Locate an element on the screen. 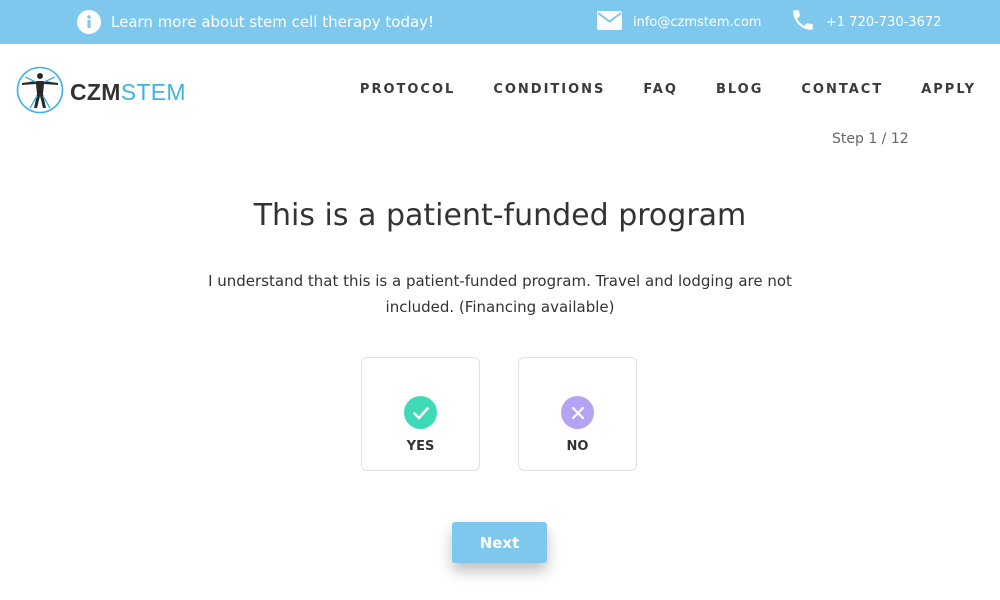 This screenshot has height=600, width=1000. x-icon is located at coordinates (577, 412).